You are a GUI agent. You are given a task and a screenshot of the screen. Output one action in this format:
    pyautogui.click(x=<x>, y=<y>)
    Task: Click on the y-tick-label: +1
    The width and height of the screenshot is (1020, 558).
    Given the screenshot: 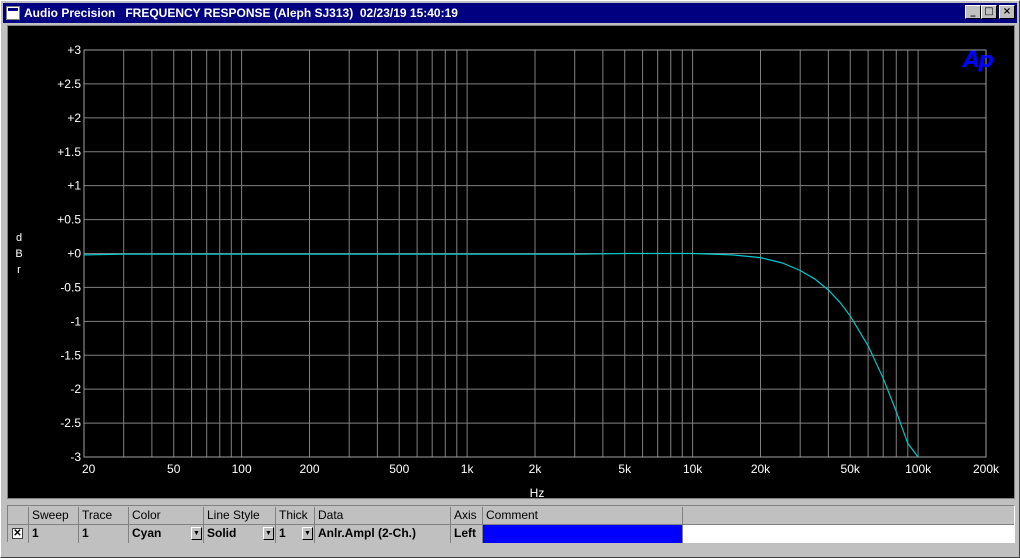 What is the action you would take?
    pyautogui.click(x=74, y=186)
    